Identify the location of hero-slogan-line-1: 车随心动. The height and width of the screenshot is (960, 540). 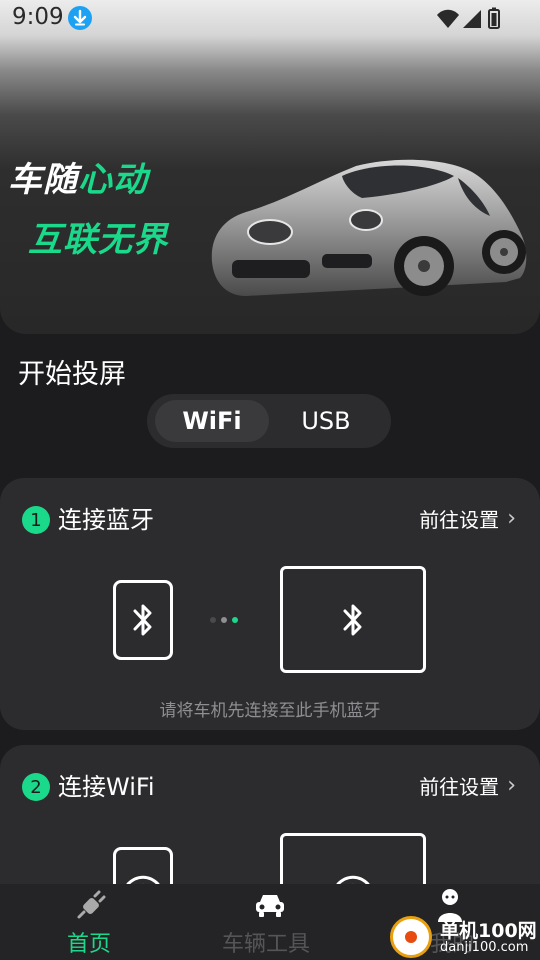
(78, 180).